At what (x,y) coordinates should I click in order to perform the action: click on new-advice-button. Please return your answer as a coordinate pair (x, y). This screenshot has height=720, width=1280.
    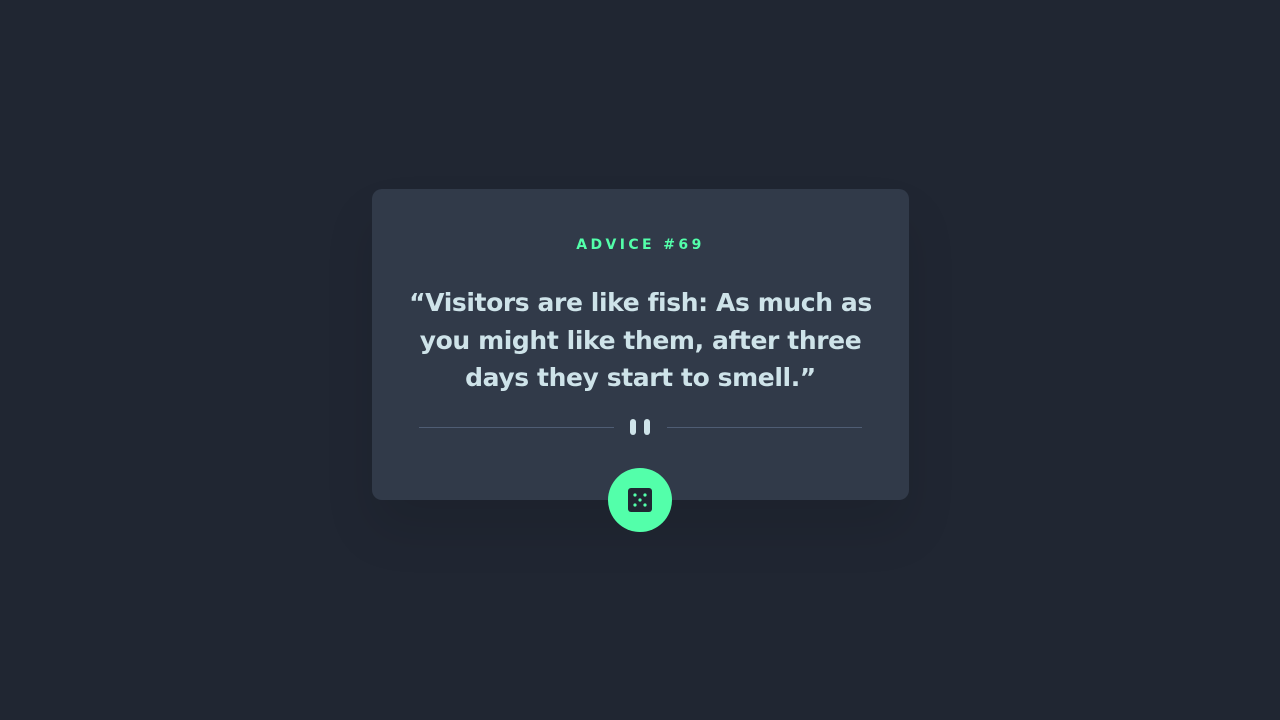
    Looking at the image, I should click on (640, 500).